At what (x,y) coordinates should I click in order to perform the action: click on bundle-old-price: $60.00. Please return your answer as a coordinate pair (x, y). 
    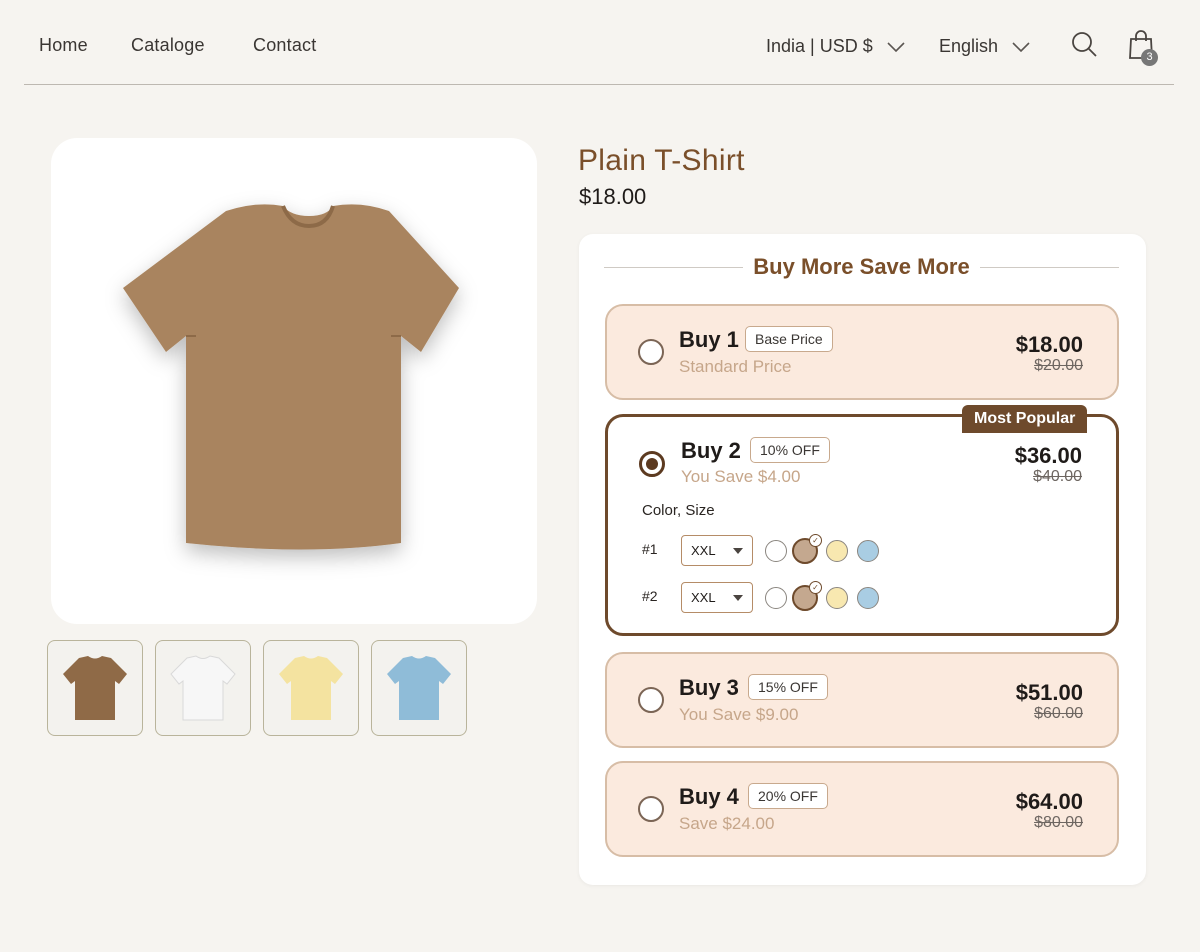
    Looking at the image, I should click on (1058, 713).